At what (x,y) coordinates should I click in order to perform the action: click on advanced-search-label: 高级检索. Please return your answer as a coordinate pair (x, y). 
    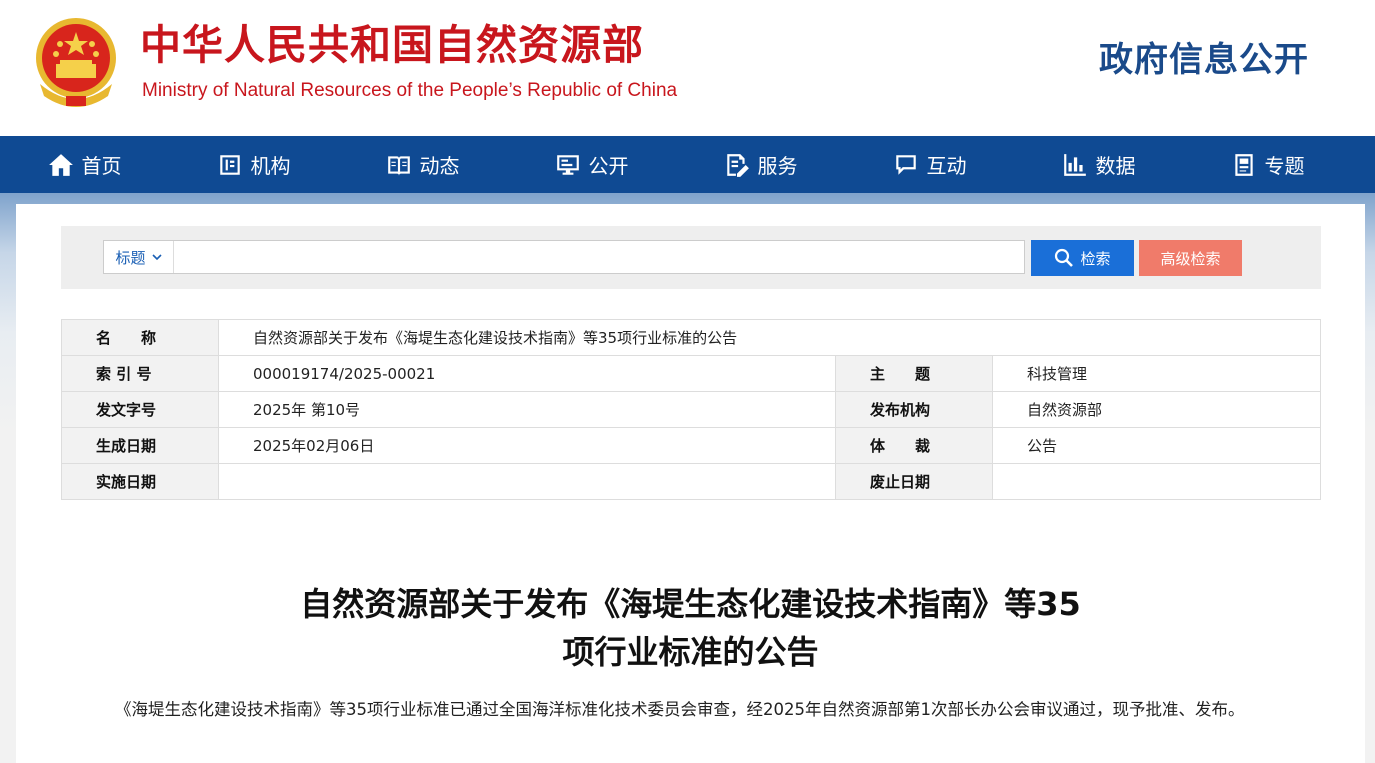
    Looking at the image, I should click on (1190, 258).